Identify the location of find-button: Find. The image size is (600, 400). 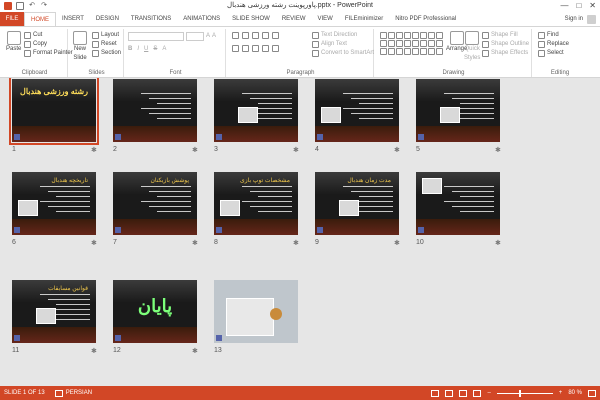
(553, 35).